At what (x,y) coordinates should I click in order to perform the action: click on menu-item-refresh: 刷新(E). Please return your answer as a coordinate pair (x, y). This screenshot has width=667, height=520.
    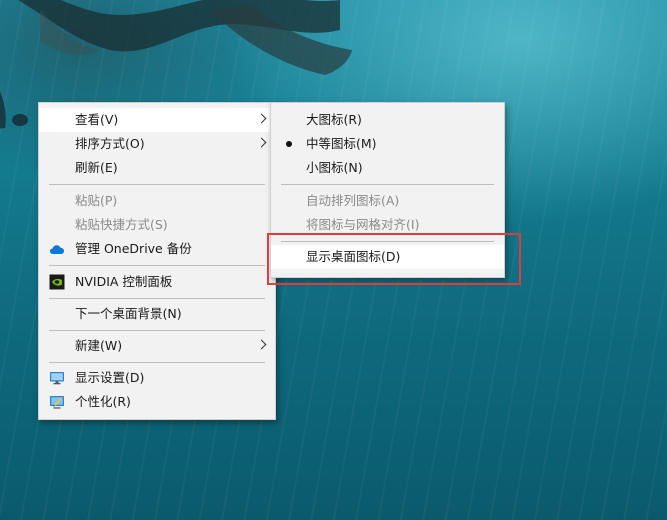
    Looking at the image, I should click on (157, 168).